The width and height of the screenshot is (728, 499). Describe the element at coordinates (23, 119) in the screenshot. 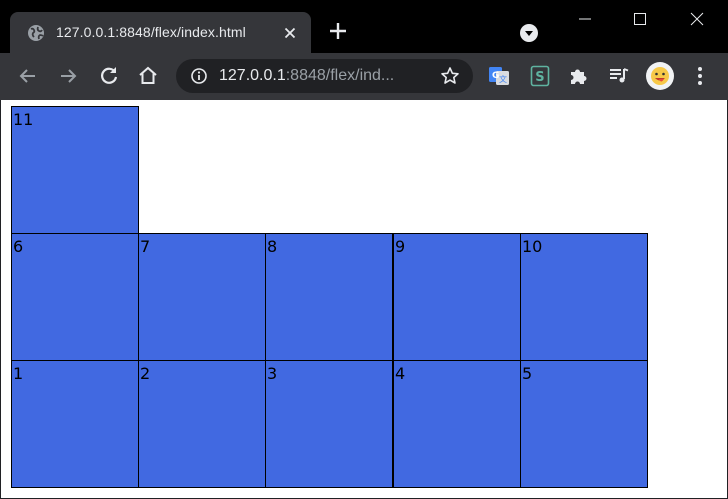

I see `flex-item-label: 11` at that location.